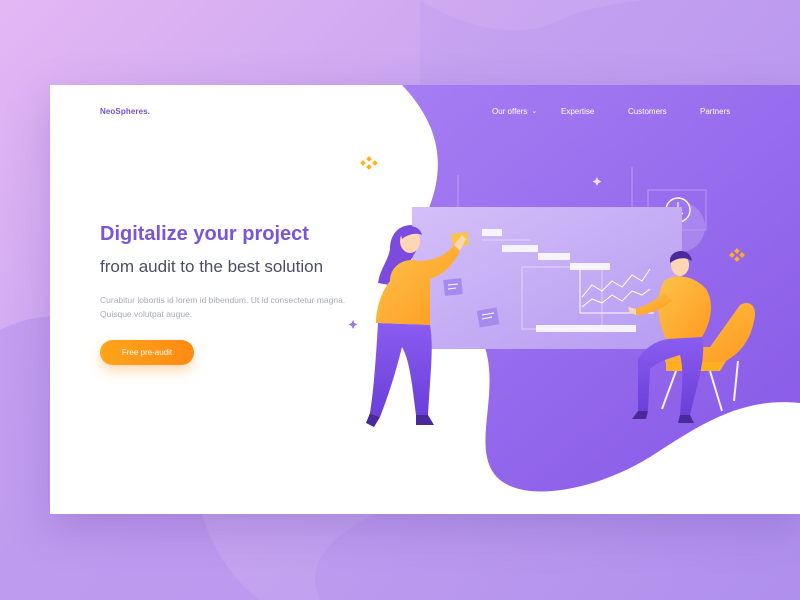 Image resolution: width=800 pixels, height=600 pixels. Describe the element at coordinates (647, 111) in the screenshot. I see `nav-item-customers: Customers` at that location.